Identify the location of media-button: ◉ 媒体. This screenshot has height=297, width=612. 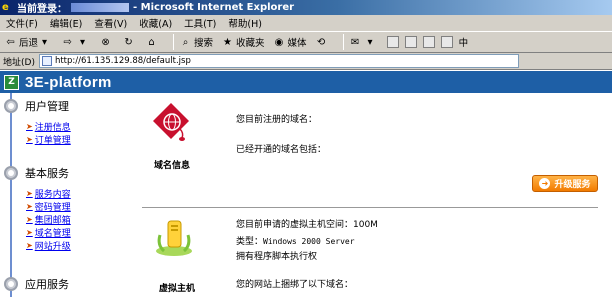
(290, 42).